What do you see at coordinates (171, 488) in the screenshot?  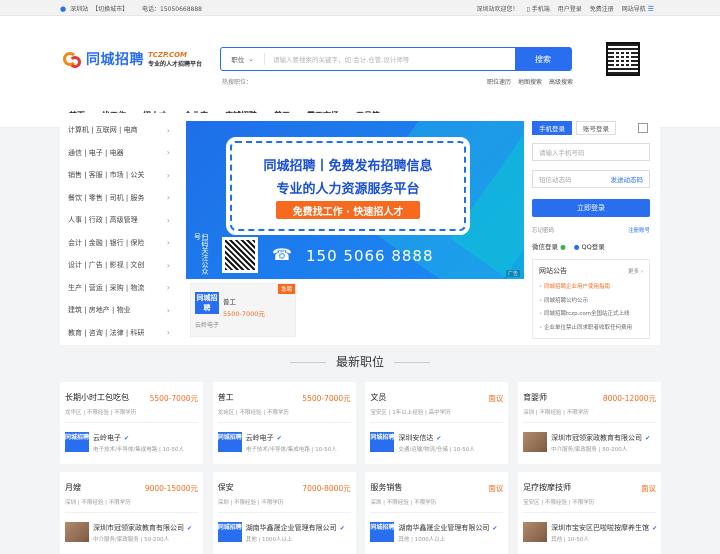 I see `job-salary: 9000-15000元` at bounding box center [171, 488].